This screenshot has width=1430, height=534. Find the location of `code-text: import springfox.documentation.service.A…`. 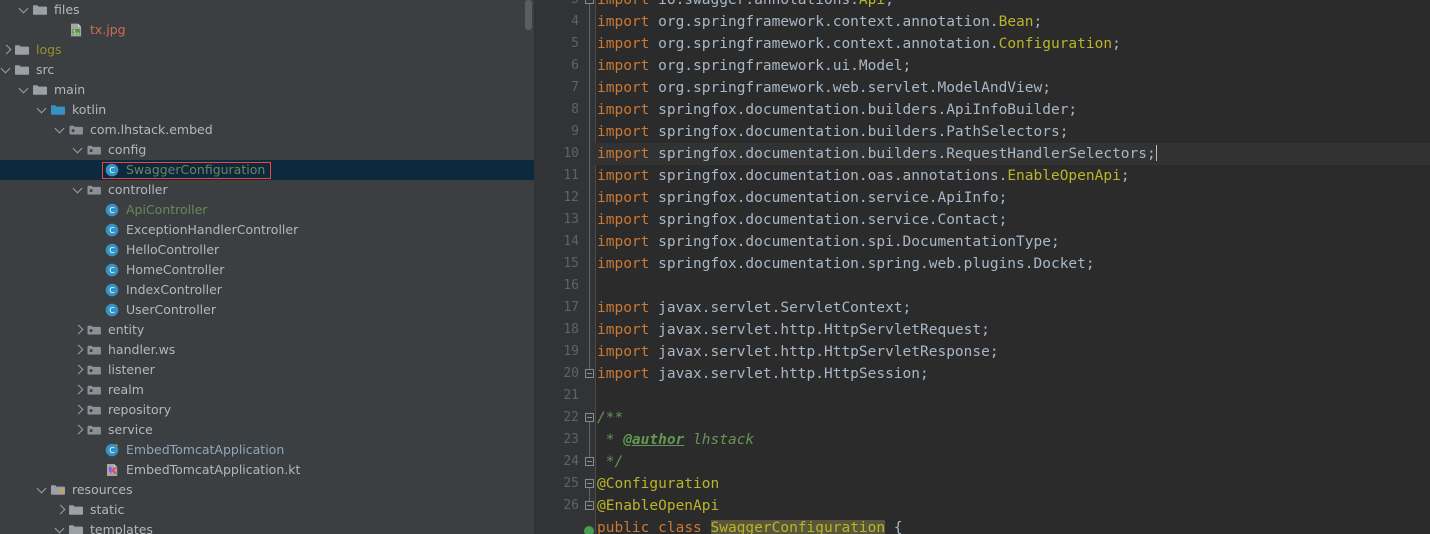

code-text: import springfox.documentation.service.A… is located at coordinates (802, 198).